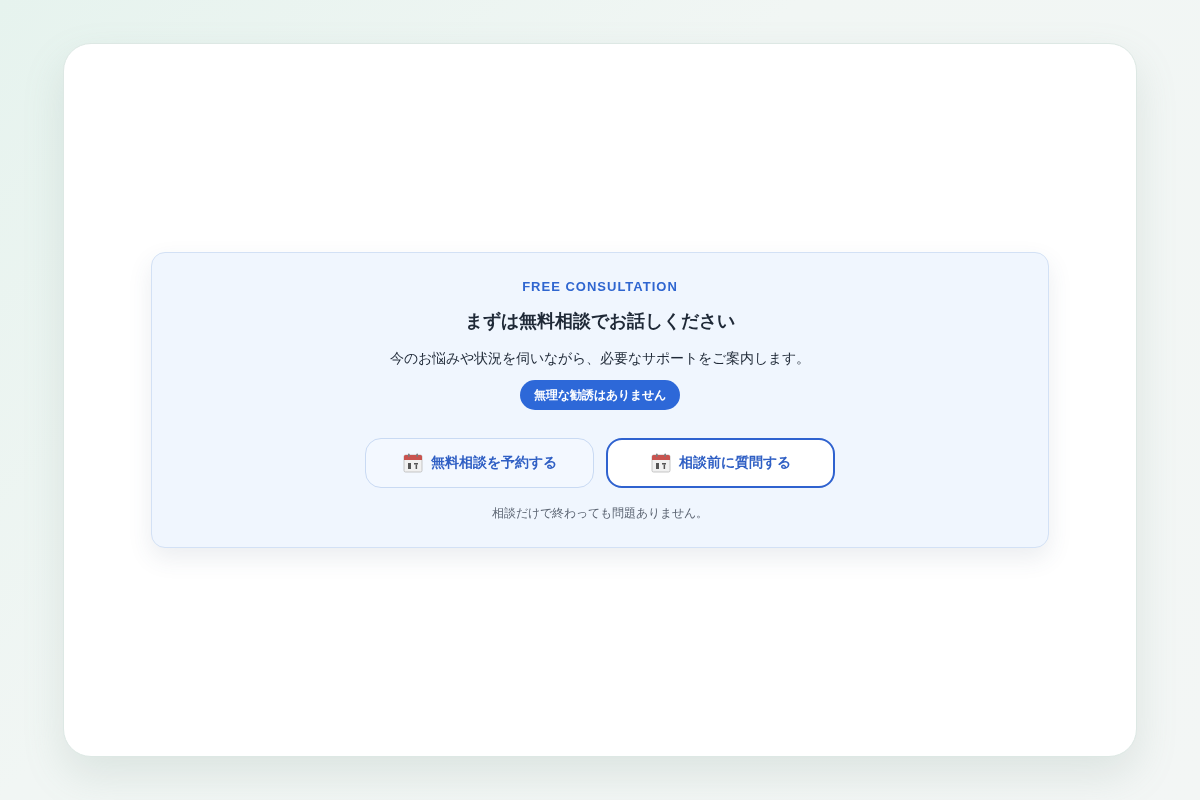 The height and width of the screenshot is (800, 1200). I want to click on reassurance-badge: 無理な勧誘はありません, so click(600, 395).